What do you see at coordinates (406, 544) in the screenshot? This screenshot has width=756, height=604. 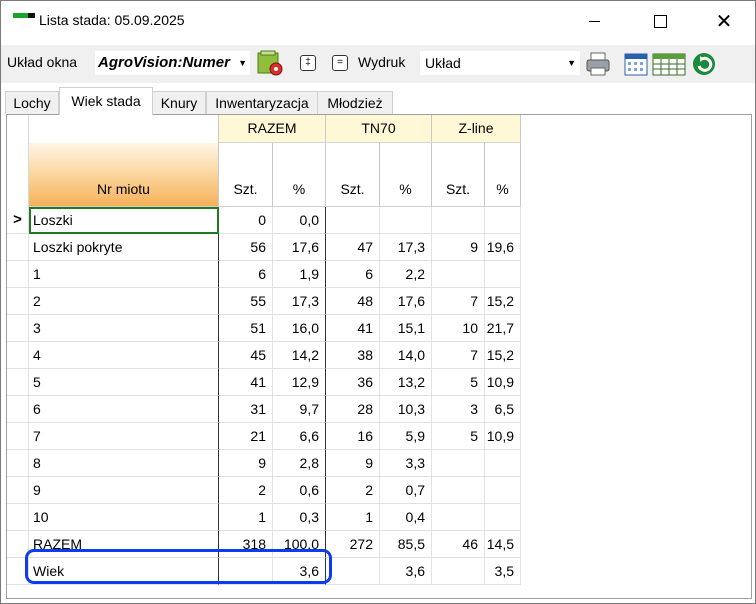 I see `percent-cell: 85,5` at bounding box center [406, 544].